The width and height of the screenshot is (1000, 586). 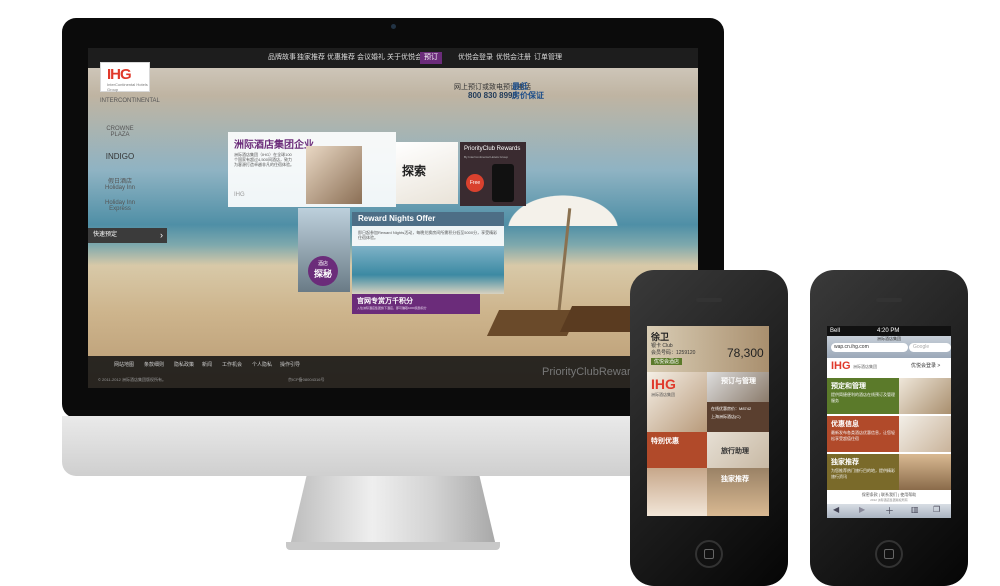 I want to click on nav-item: 品牌故事, so click(x=282, y=58).